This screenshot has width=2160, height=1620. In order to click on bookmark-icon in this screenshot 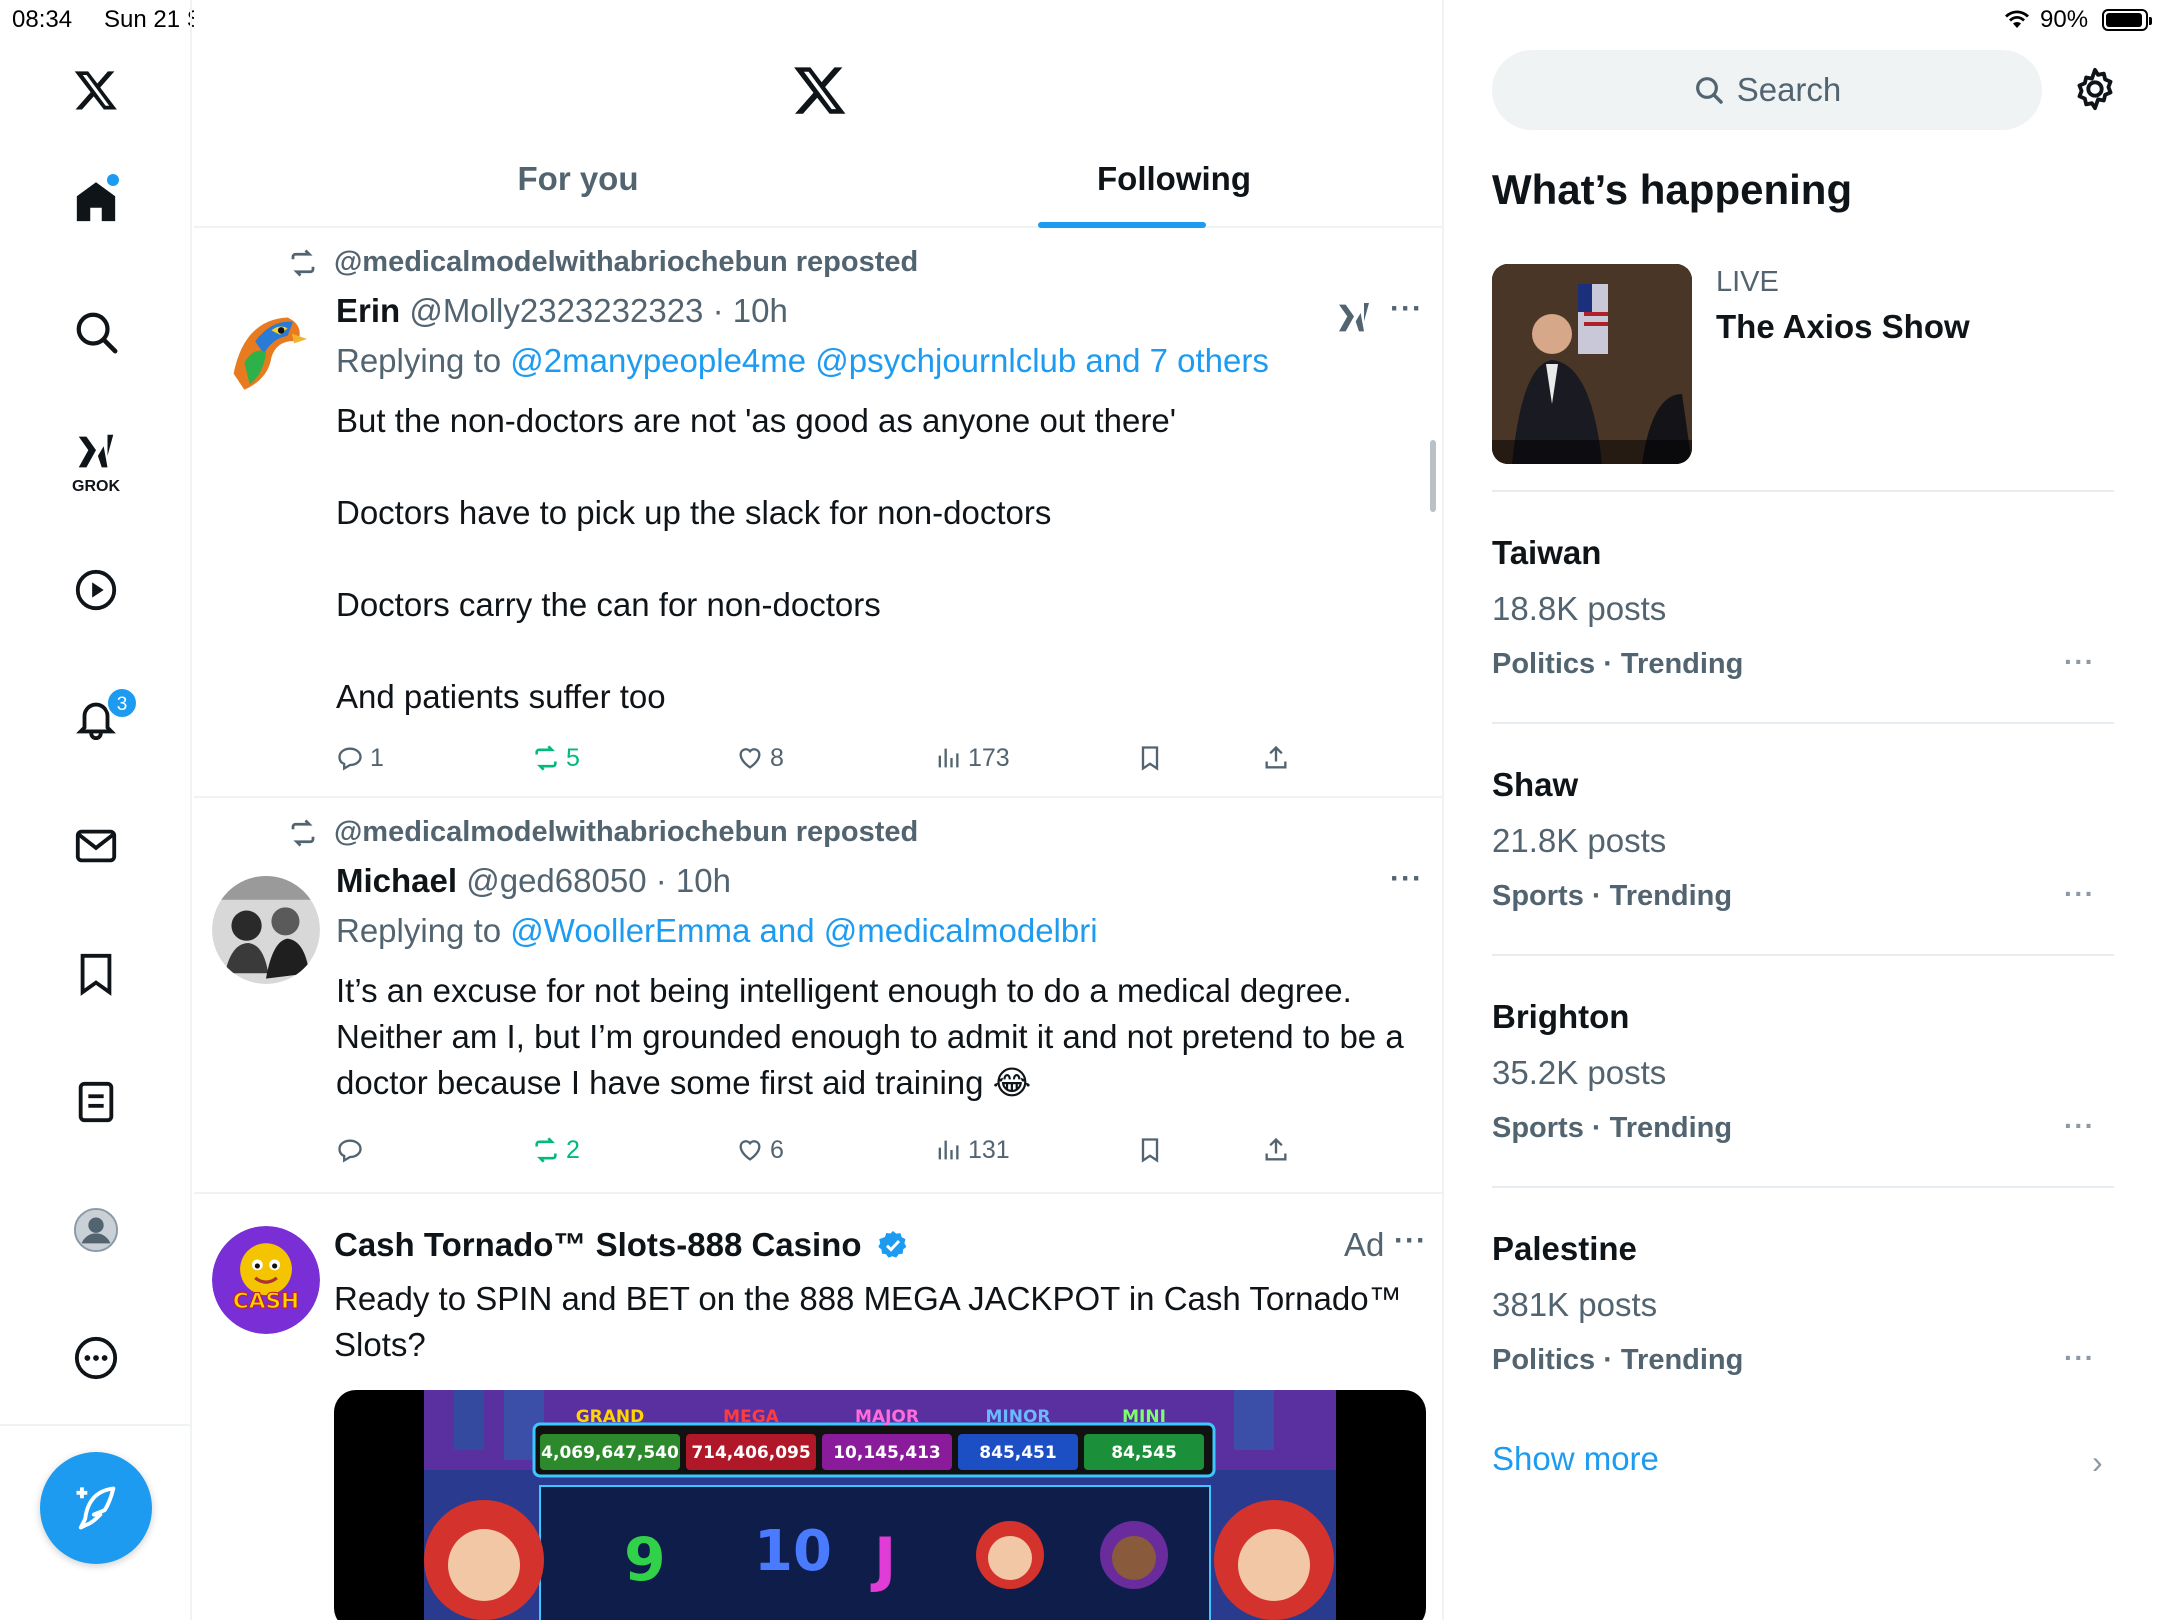, I will do `click(1150, 1150)`.